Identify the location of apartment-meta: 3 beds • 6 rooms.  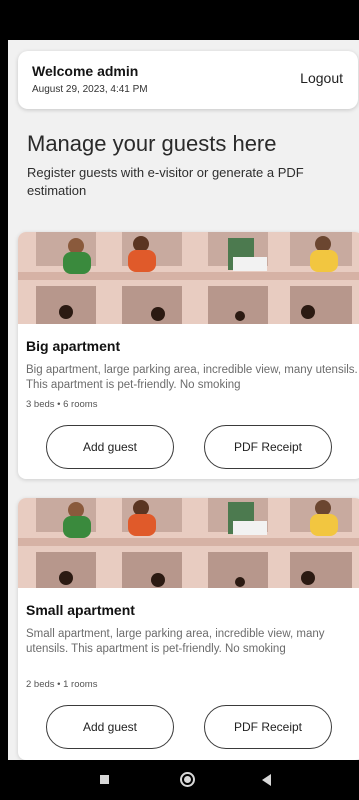
(62, 404).